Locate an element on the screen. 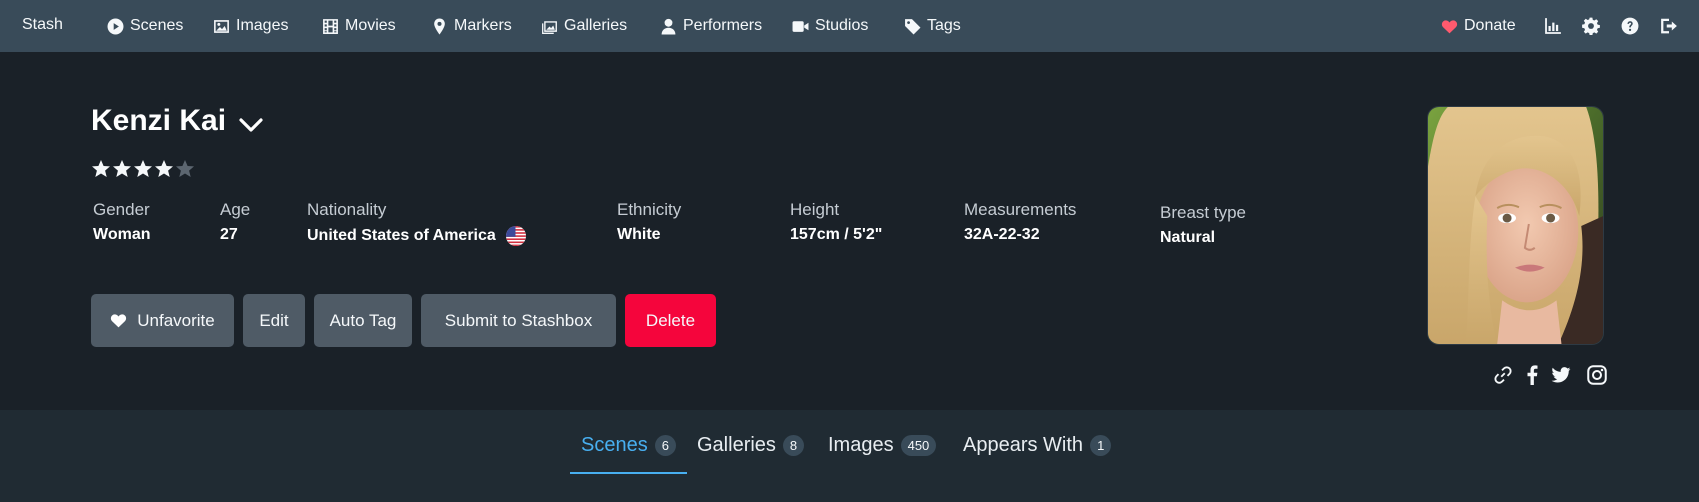  edit-button: Edit is located at coordinates (274, 320).